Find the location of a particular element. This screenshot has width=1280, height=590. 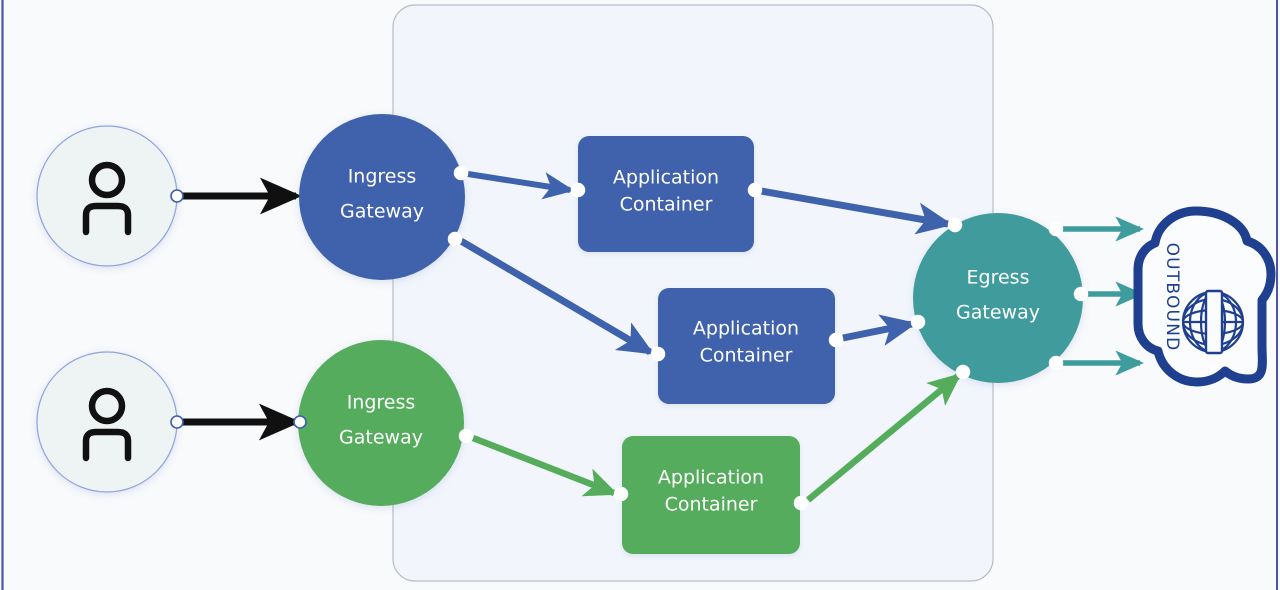

port-egress-in1 is located at coordinates (955, 225).